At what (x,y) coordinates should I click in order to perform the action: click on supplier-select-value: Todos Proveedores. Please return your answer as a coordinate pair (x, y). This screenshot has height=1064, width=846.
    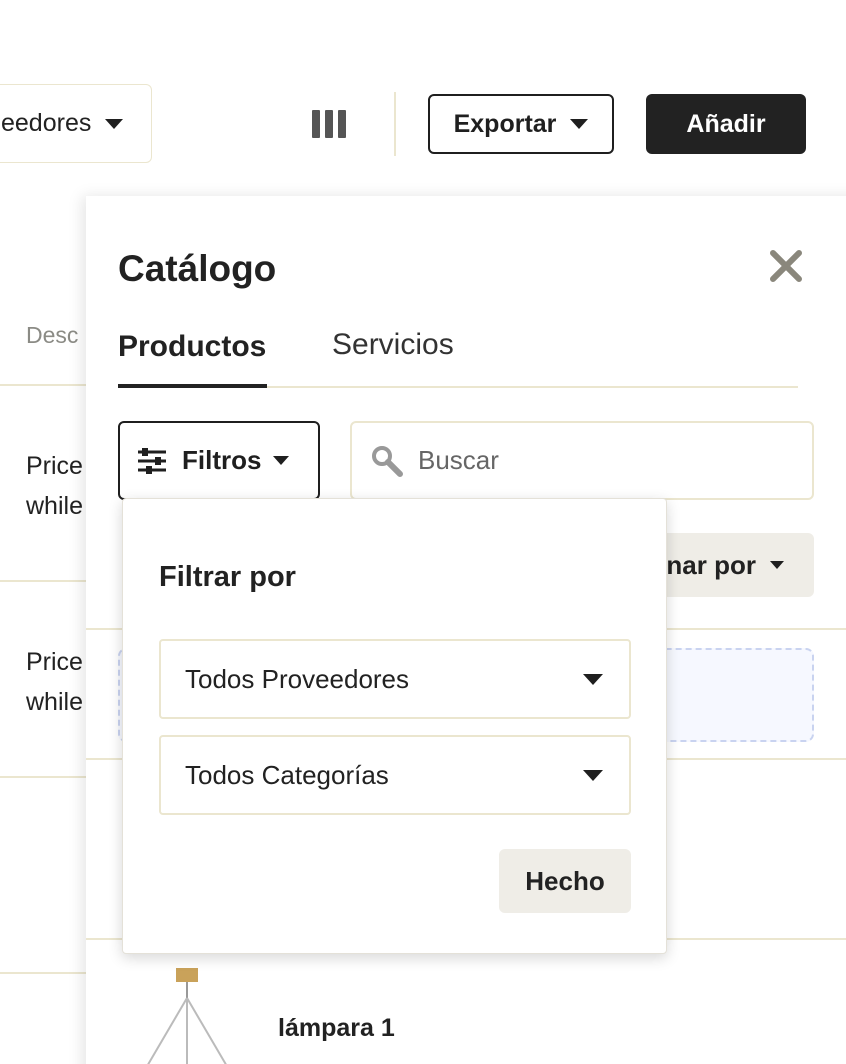
    Looking at the image, I should click on (297, 678).